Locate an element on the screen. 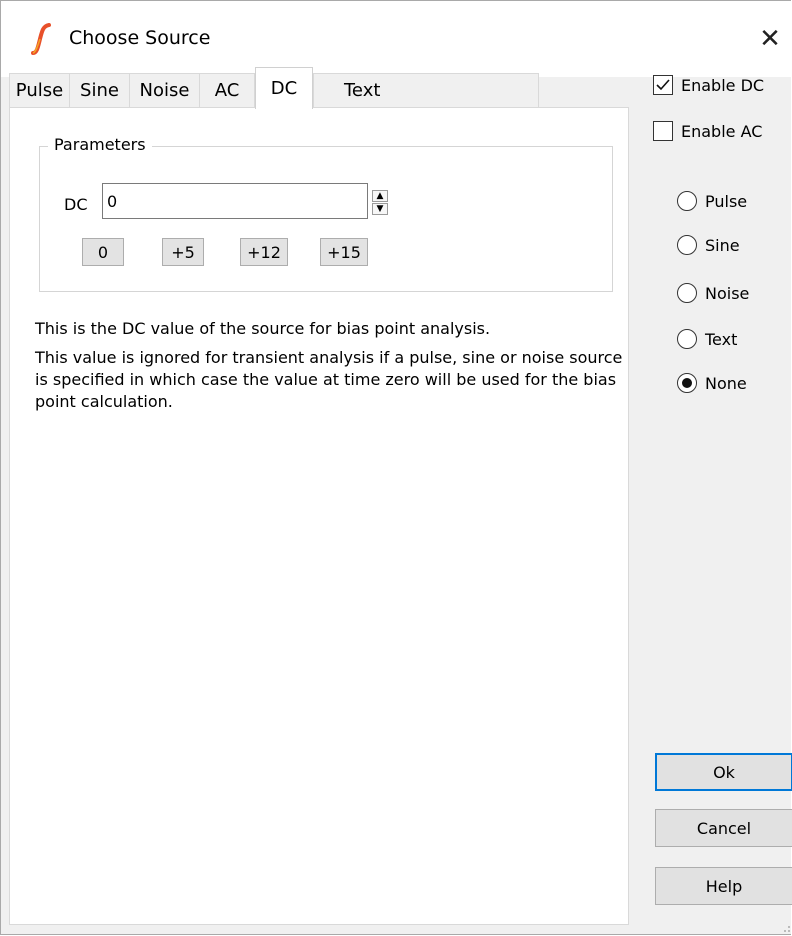  radio-noise-label: Noise is located at coordinates (727, 293).